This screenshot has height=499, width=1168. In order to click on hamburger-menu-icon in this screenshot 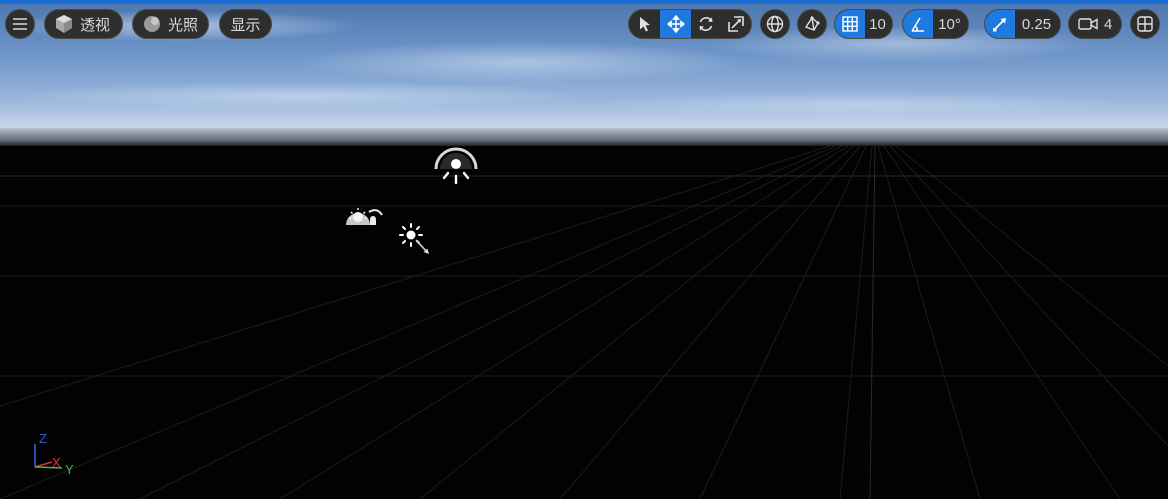, I will do `click(20, 24)`.